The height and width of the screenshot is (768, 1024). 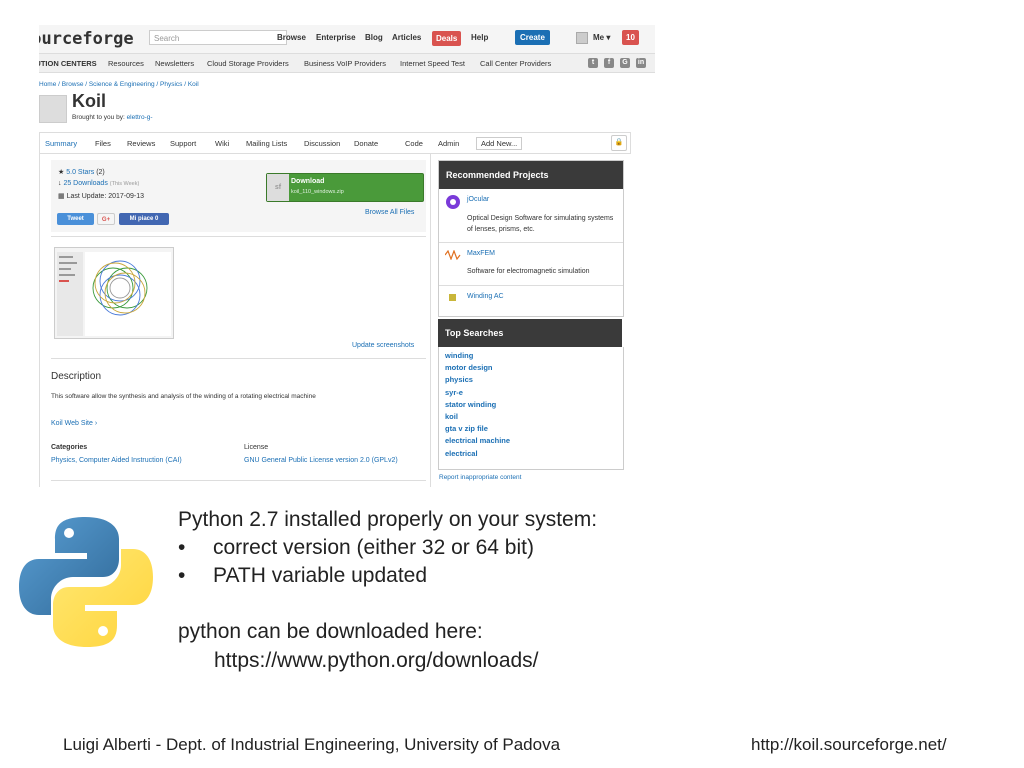 I want to click on screenshot-thumbnail, so click(x=114, y=293).